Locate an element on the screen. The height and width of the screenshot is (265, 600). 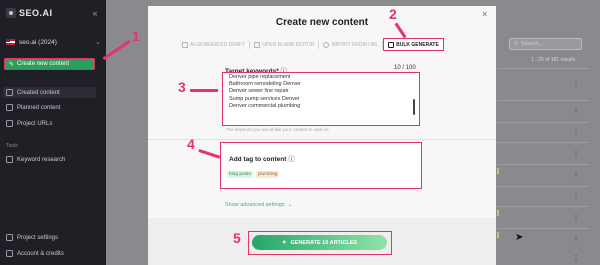
info-icon: ⓘ is located at coordinates (291, 159).